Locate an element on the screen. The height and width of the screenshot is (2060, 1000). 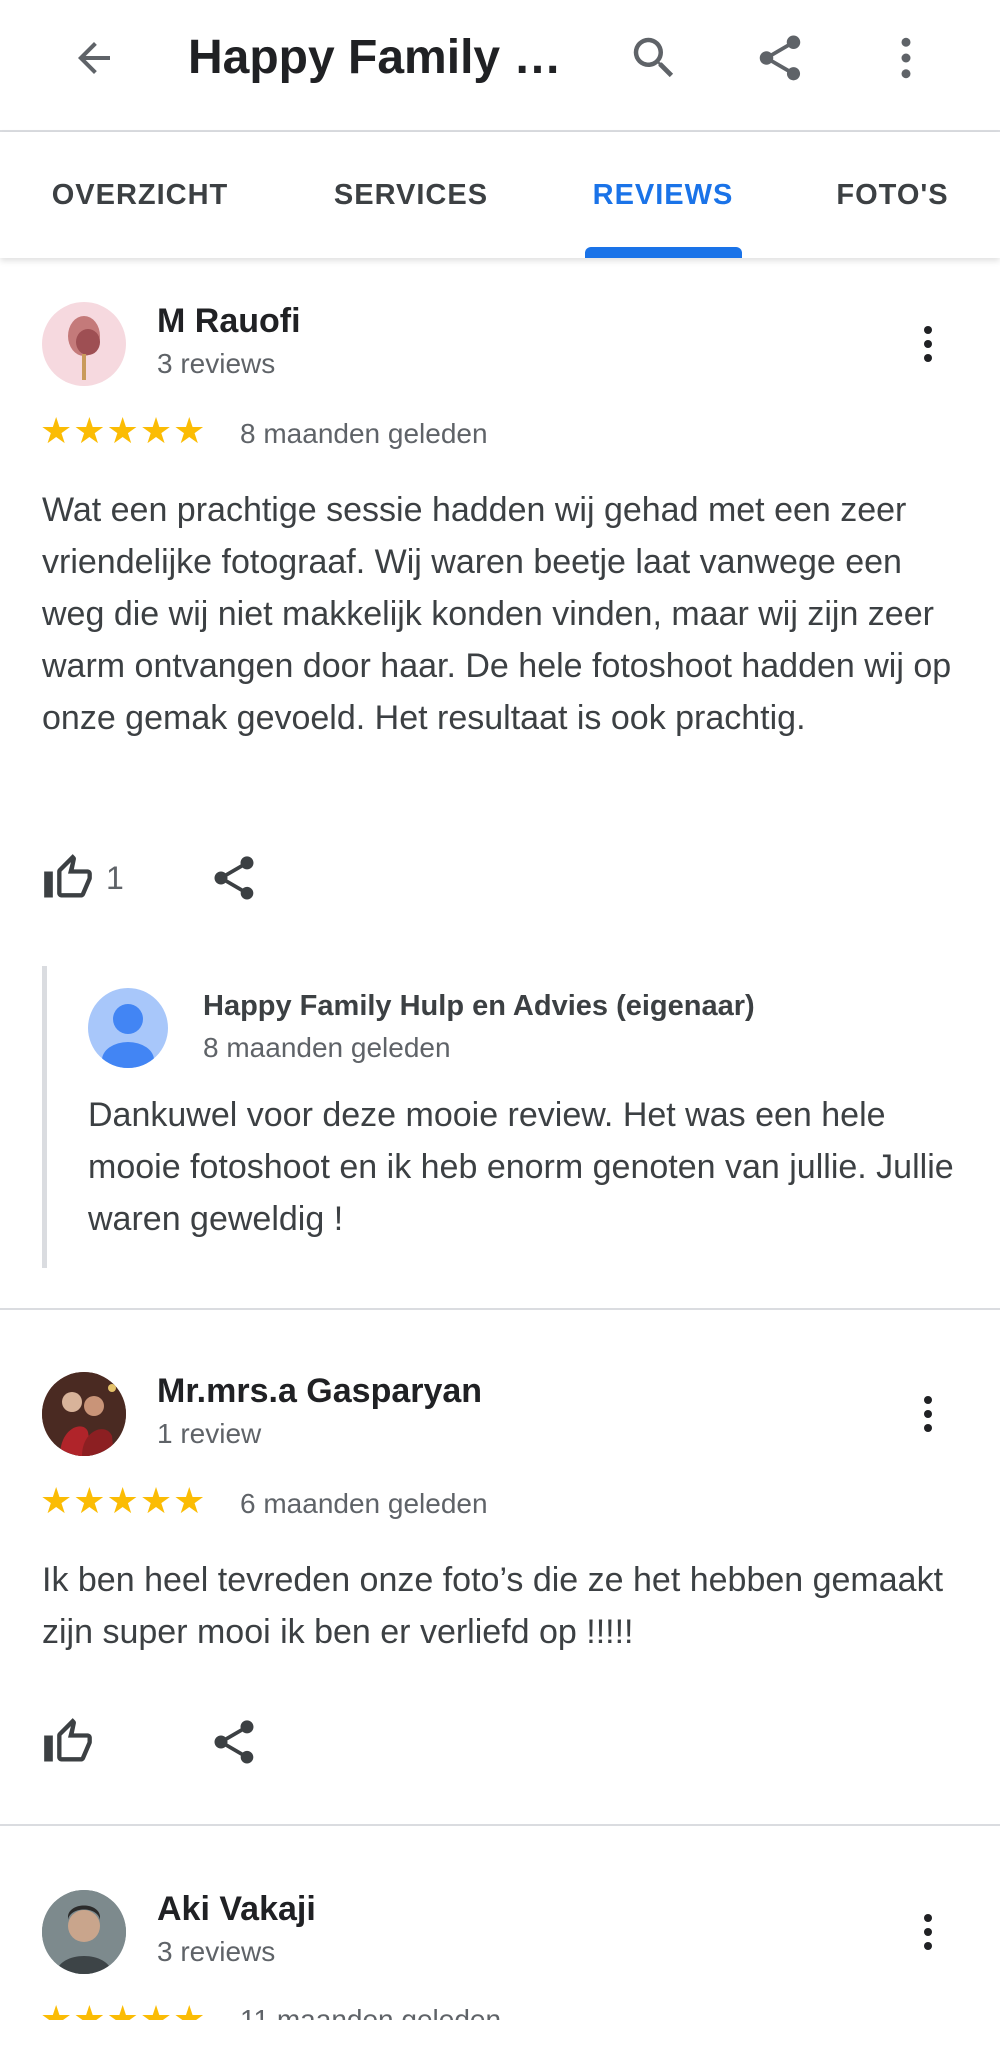
reviewer-review-count: 1 review is located at coordinates (209, 1433).